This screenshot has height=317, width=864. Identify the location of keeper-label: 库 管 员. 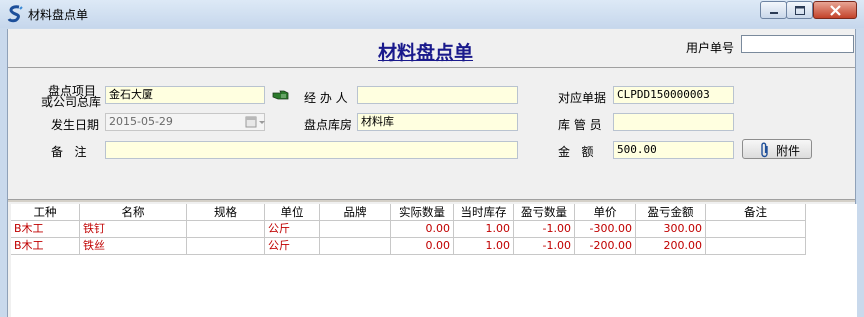
(580, 125).